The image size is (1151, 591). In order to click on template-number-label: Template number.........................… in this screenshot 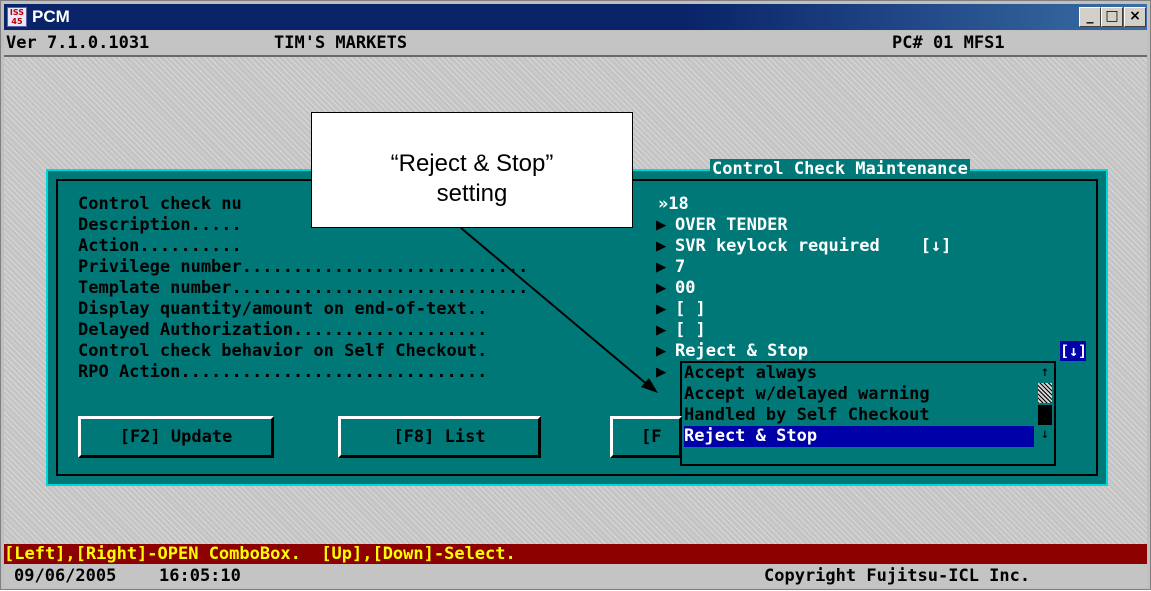, I will do `click(303, 288)`.